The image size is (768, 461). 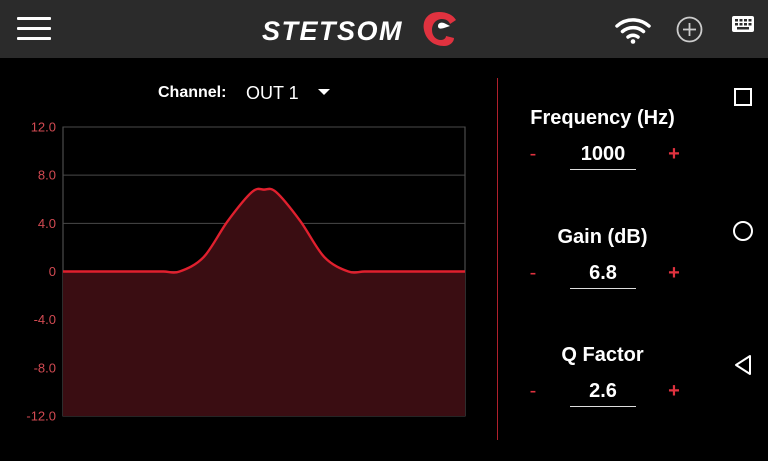 I want to click on gain-minus-button: -, so click(x=533, y=276).